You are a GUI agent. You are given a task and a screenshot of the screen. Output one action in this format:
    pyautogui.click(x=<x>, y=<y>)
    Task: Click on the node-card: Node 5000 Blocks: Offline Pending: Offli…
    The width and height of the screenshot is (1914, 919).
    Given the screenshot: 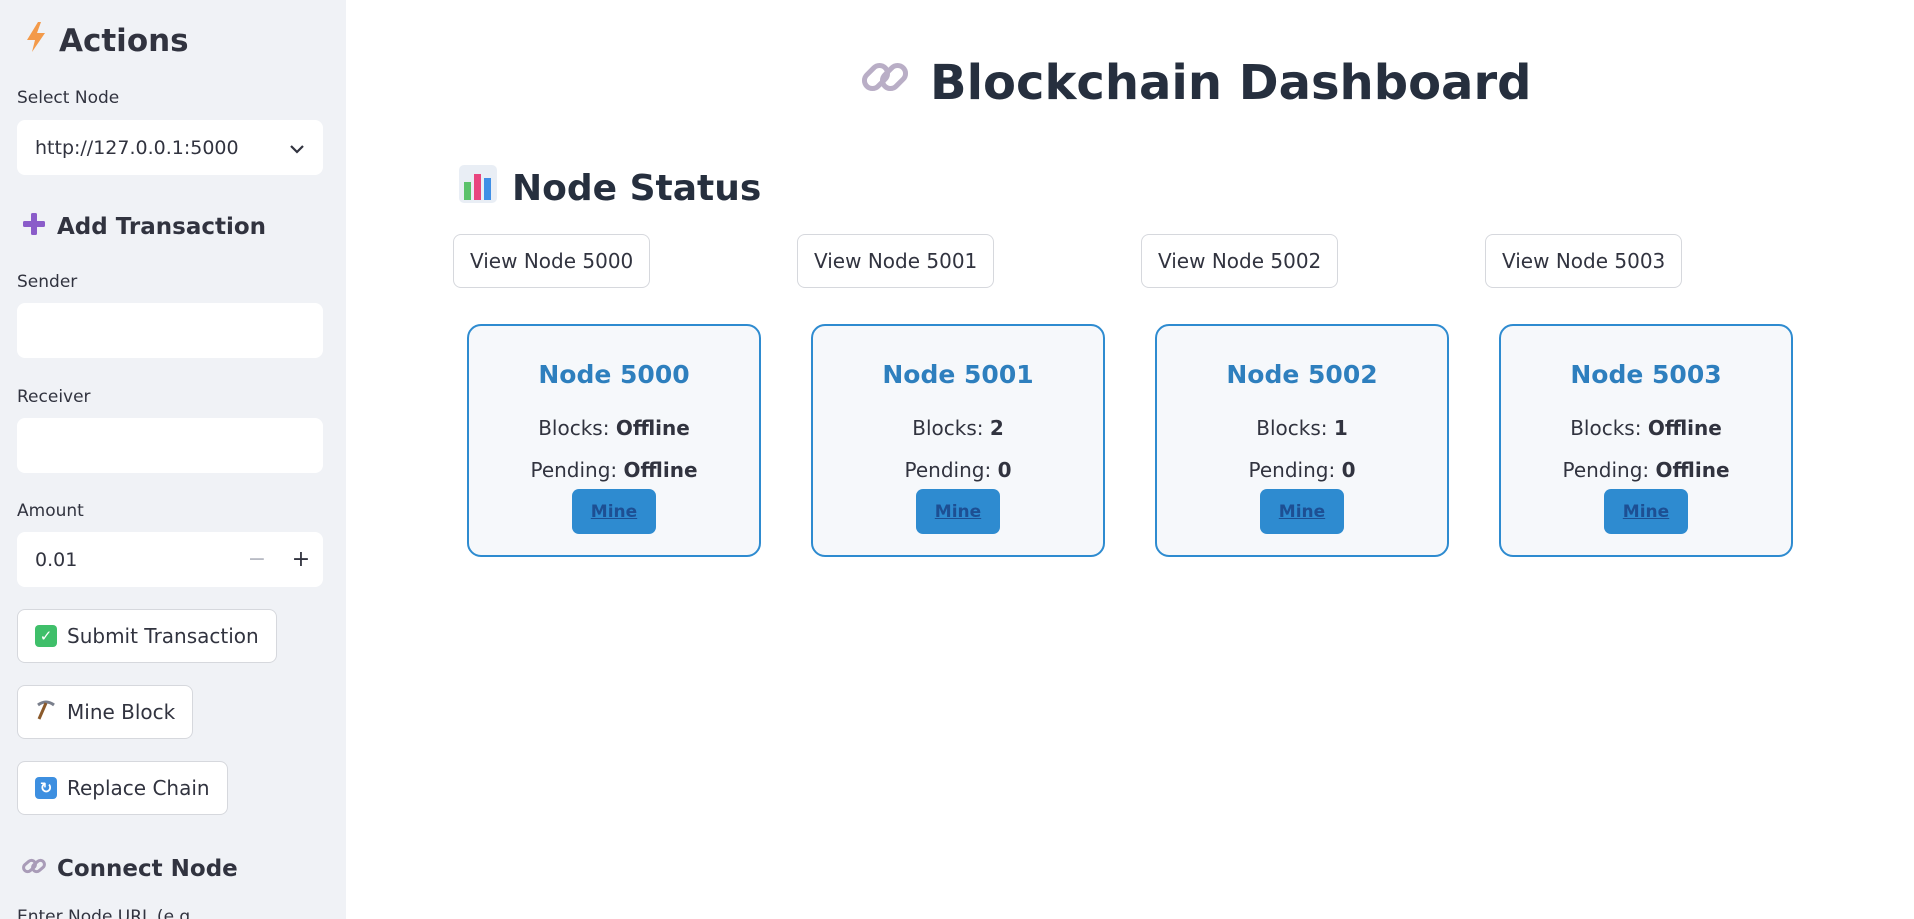 What is the action you would take?
    pyautogui.click(x=614, y=440)
    